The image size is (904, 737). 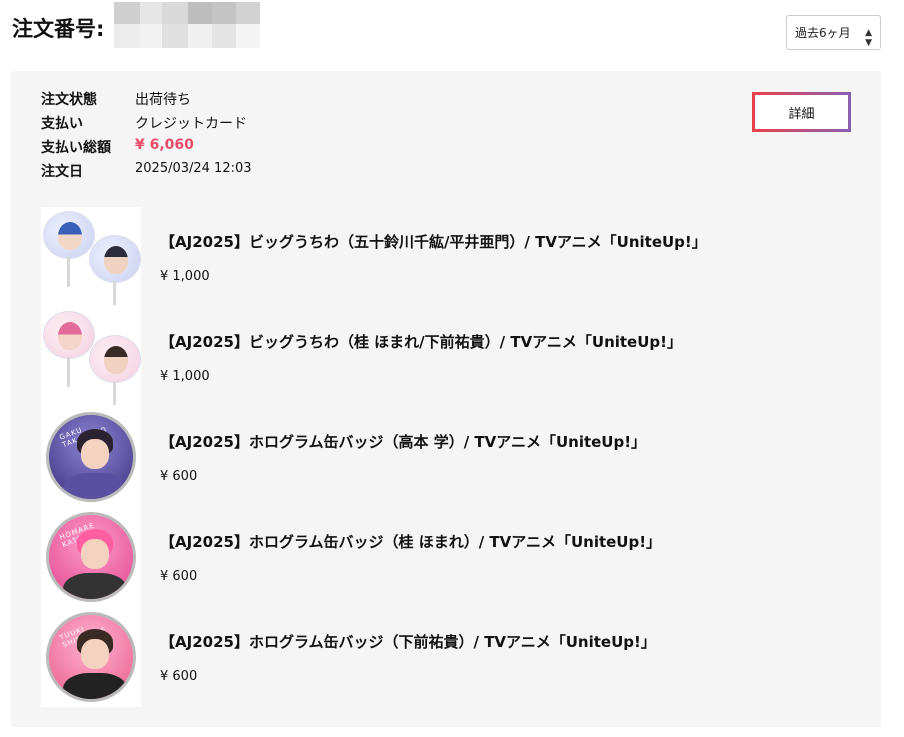 I want to click on total-value: ¥ 6,060, so click(x=164, y=145).